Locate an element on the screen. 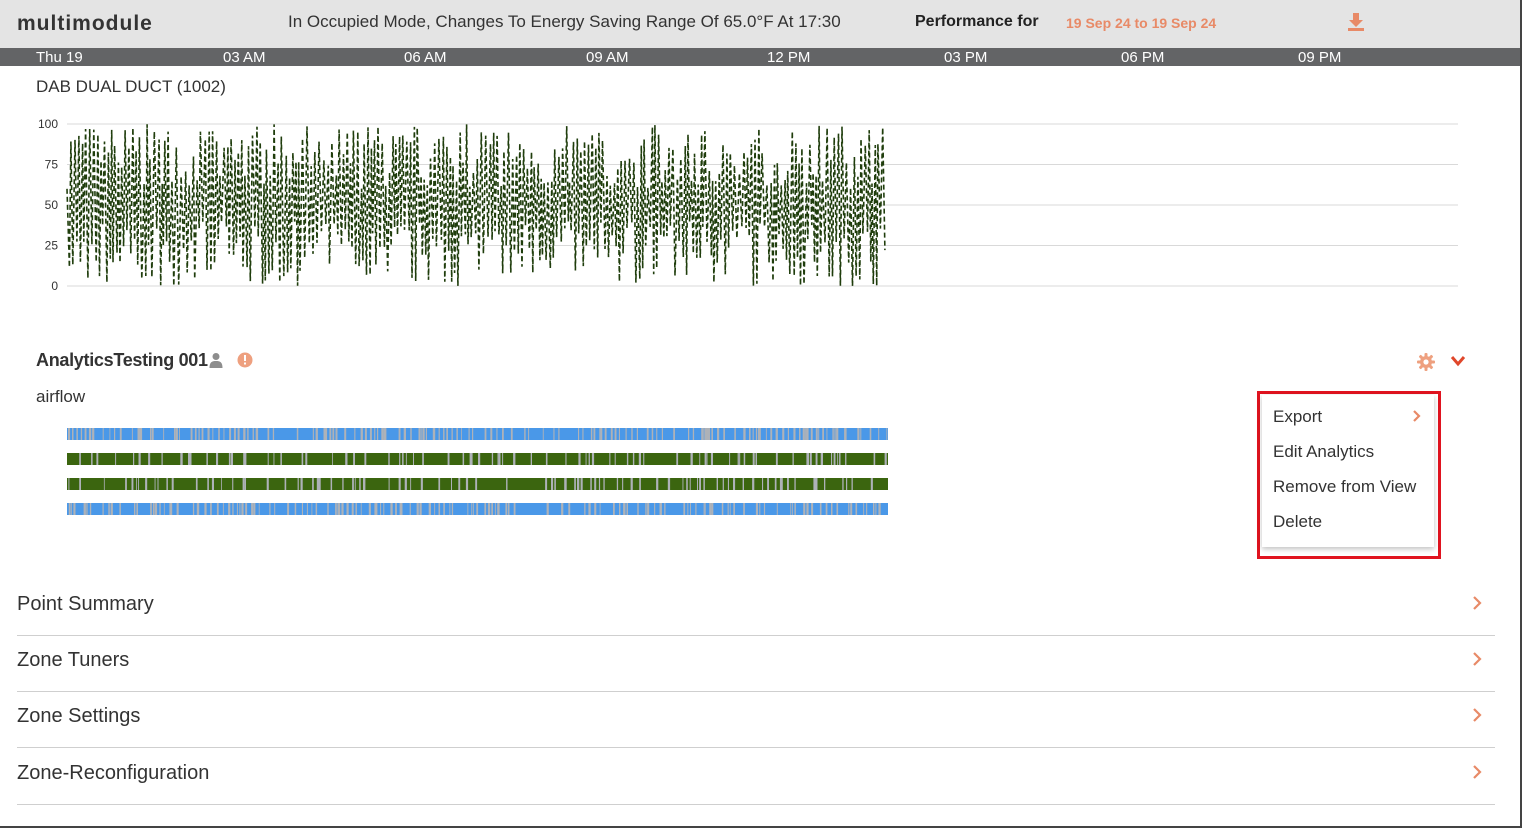 The width and height of the screenshot is (1524, 828). time-tick: 09 PM is located at coordinates (1320, 57).